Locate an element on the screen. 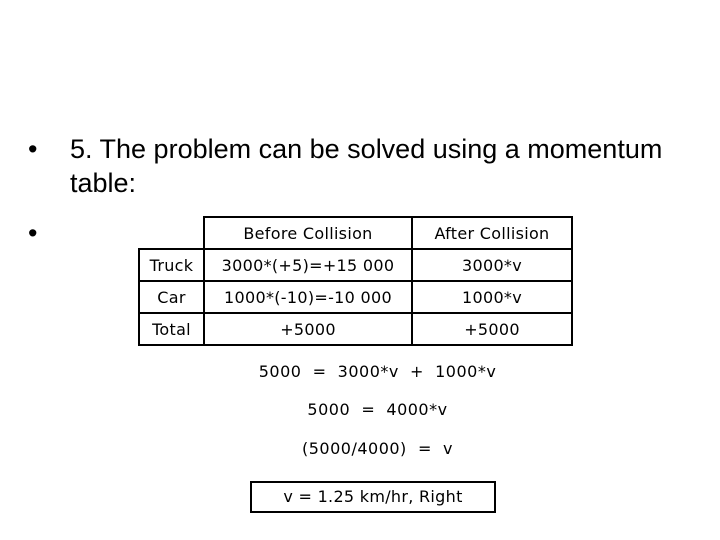 Image resolution: width=720 pixels, height=540 pixels. equation-line: (5000/4000) = v is located at coordinates (377, 448).